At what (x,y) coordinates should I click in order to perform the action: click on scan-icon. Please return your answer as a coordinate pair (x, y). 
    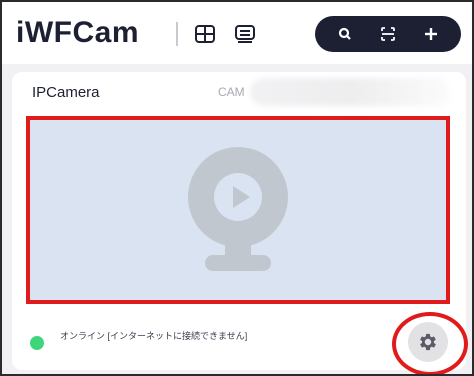
    Looking at the image, I should click on (388, 34).